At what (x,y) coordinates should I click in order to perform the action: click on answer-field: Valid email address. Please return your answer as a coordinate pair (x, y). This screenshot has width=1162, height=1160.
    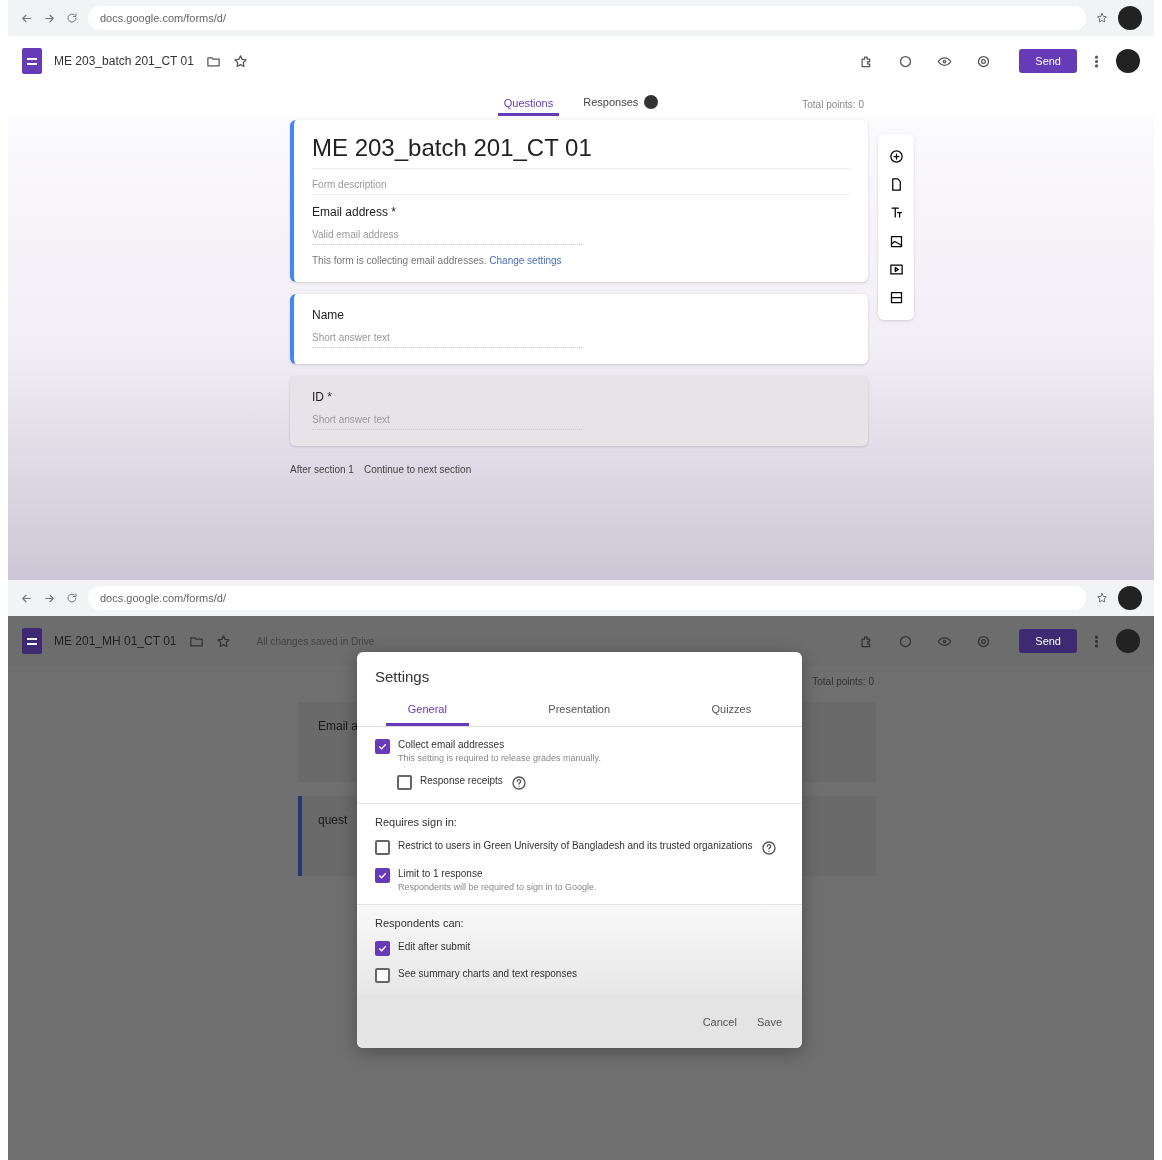
    Looking at the image, I should click on (447, 237).